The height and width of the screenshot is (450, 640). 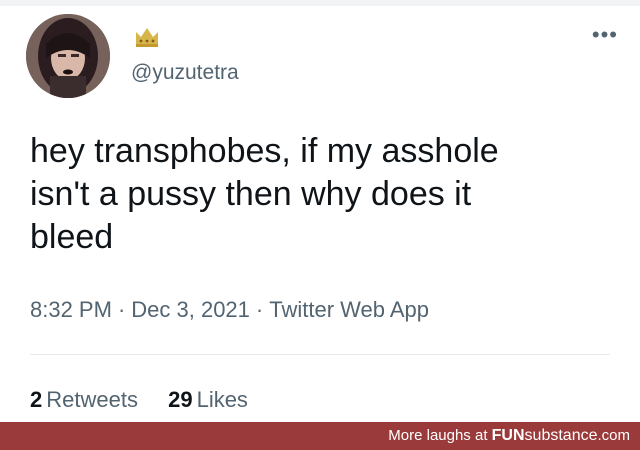 I want to click on tweet-client: Twitter Web App, so click(x=349, y=309).